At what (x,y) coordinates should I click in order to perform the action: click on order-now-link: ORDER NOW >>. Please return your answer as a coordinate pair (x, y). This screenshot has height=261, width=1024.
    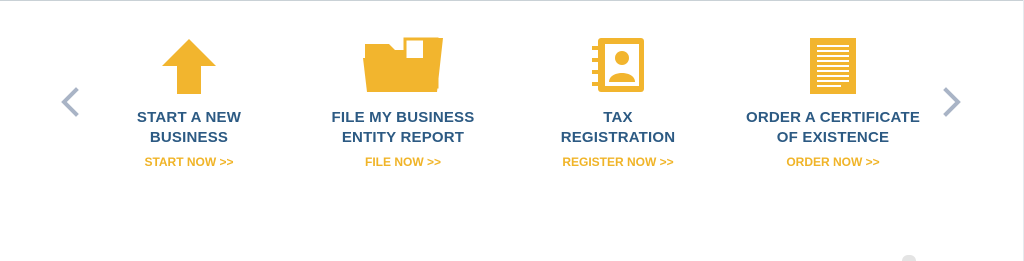
    Looking at the image, I should click on (832, 162).